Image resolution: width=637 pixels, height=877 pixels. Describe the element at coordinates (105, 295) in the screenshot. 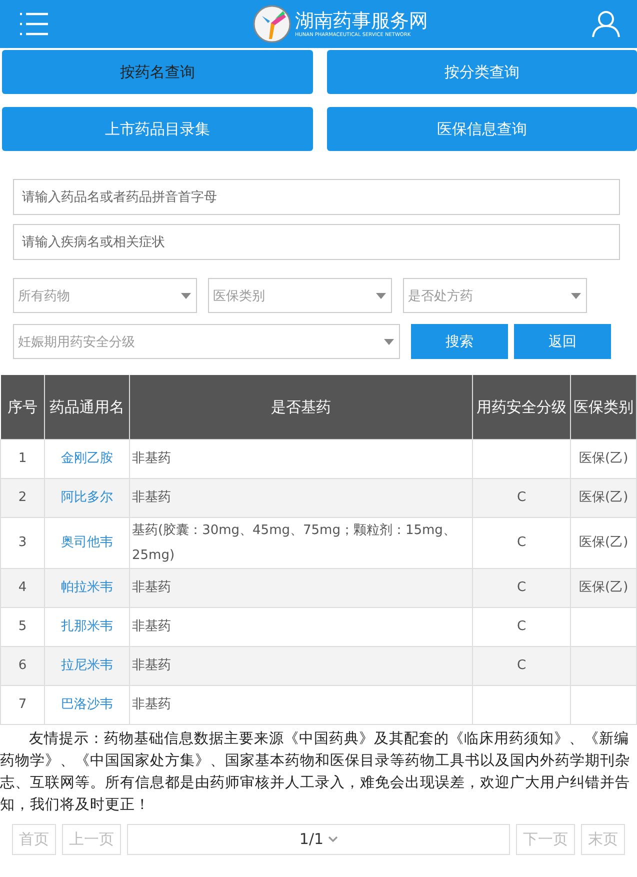

I see `filter-dropdown: 所有药物` at that location.